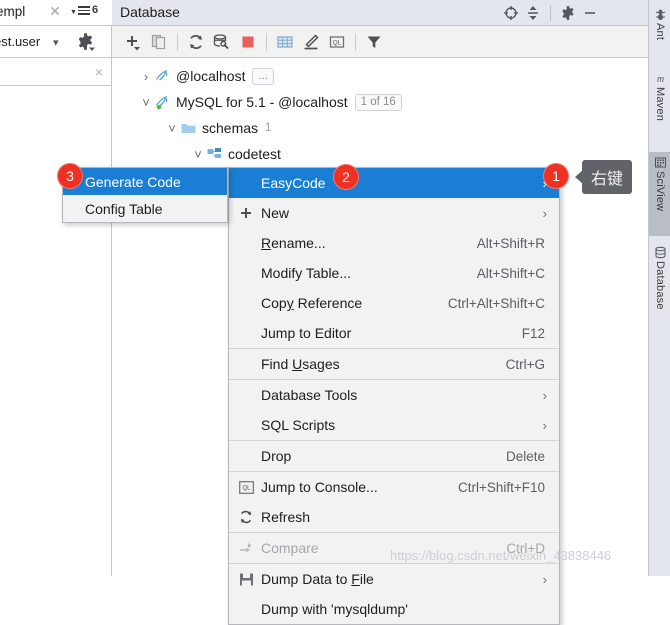  What do you see at coordinates (394, 364) in the screenshot?
I see `menu-item-find-usages: Find Usages Ctrl+G` at bounding box center [394, 364].